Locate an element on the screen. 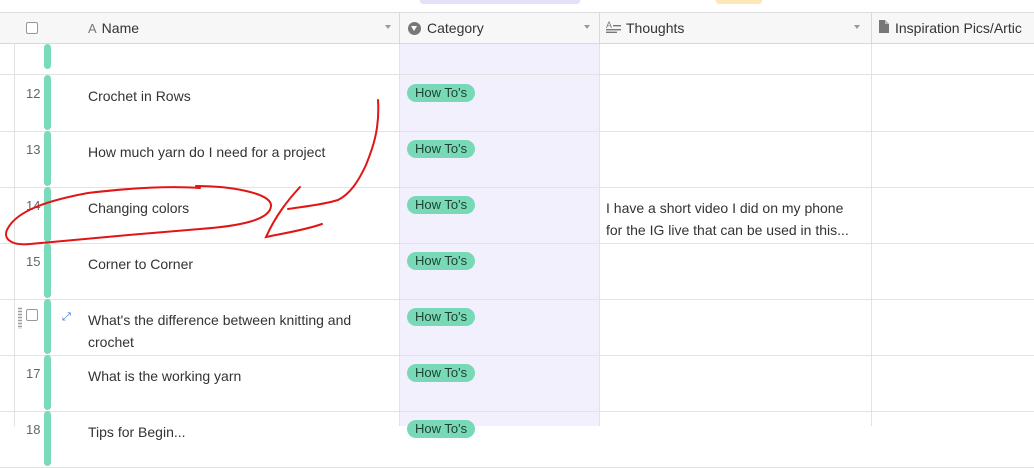 This screenshot has width=1034, height=468. table-row: 15 Corner to Corner How To's is located at coordinates (517, 271).